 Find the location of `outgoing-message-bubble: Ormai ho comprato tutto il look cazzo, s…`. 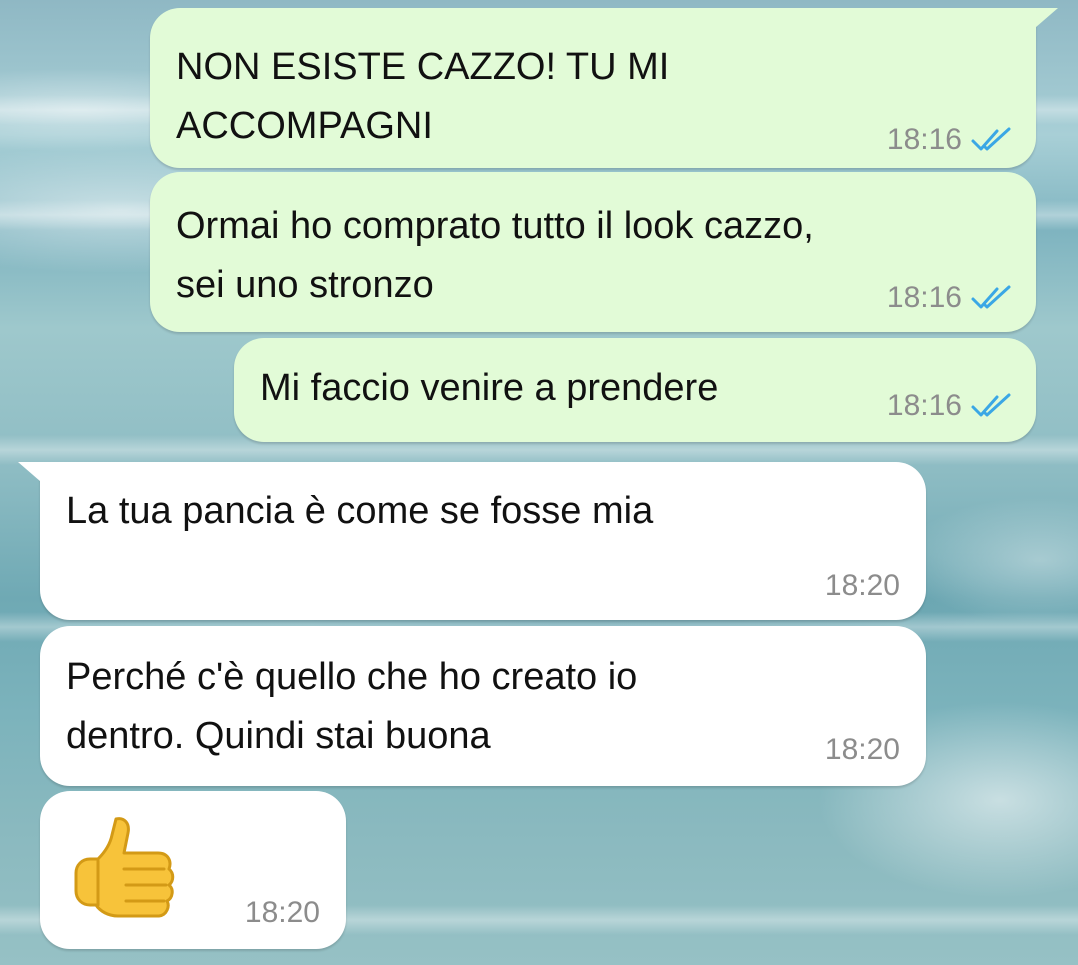

outgoing-message-bubble: Ormai ho comprato tutto il look cazzo, s… is located at coordinates (593, 252).